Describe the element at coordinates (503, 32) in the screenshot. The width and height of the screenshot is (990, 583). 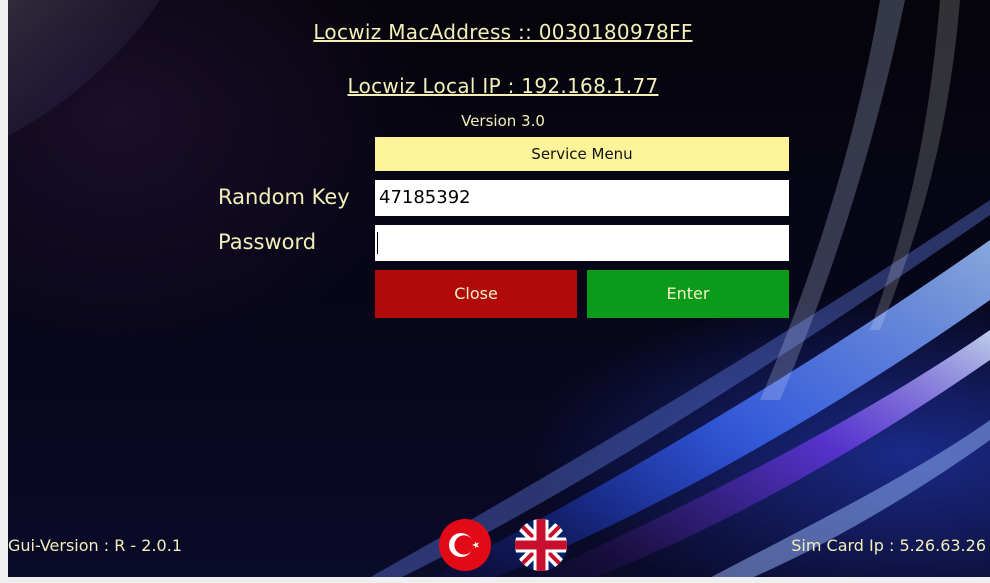
I see `mac-address-label: Locwiz MacAddress :: 0030180978FF` at that location.